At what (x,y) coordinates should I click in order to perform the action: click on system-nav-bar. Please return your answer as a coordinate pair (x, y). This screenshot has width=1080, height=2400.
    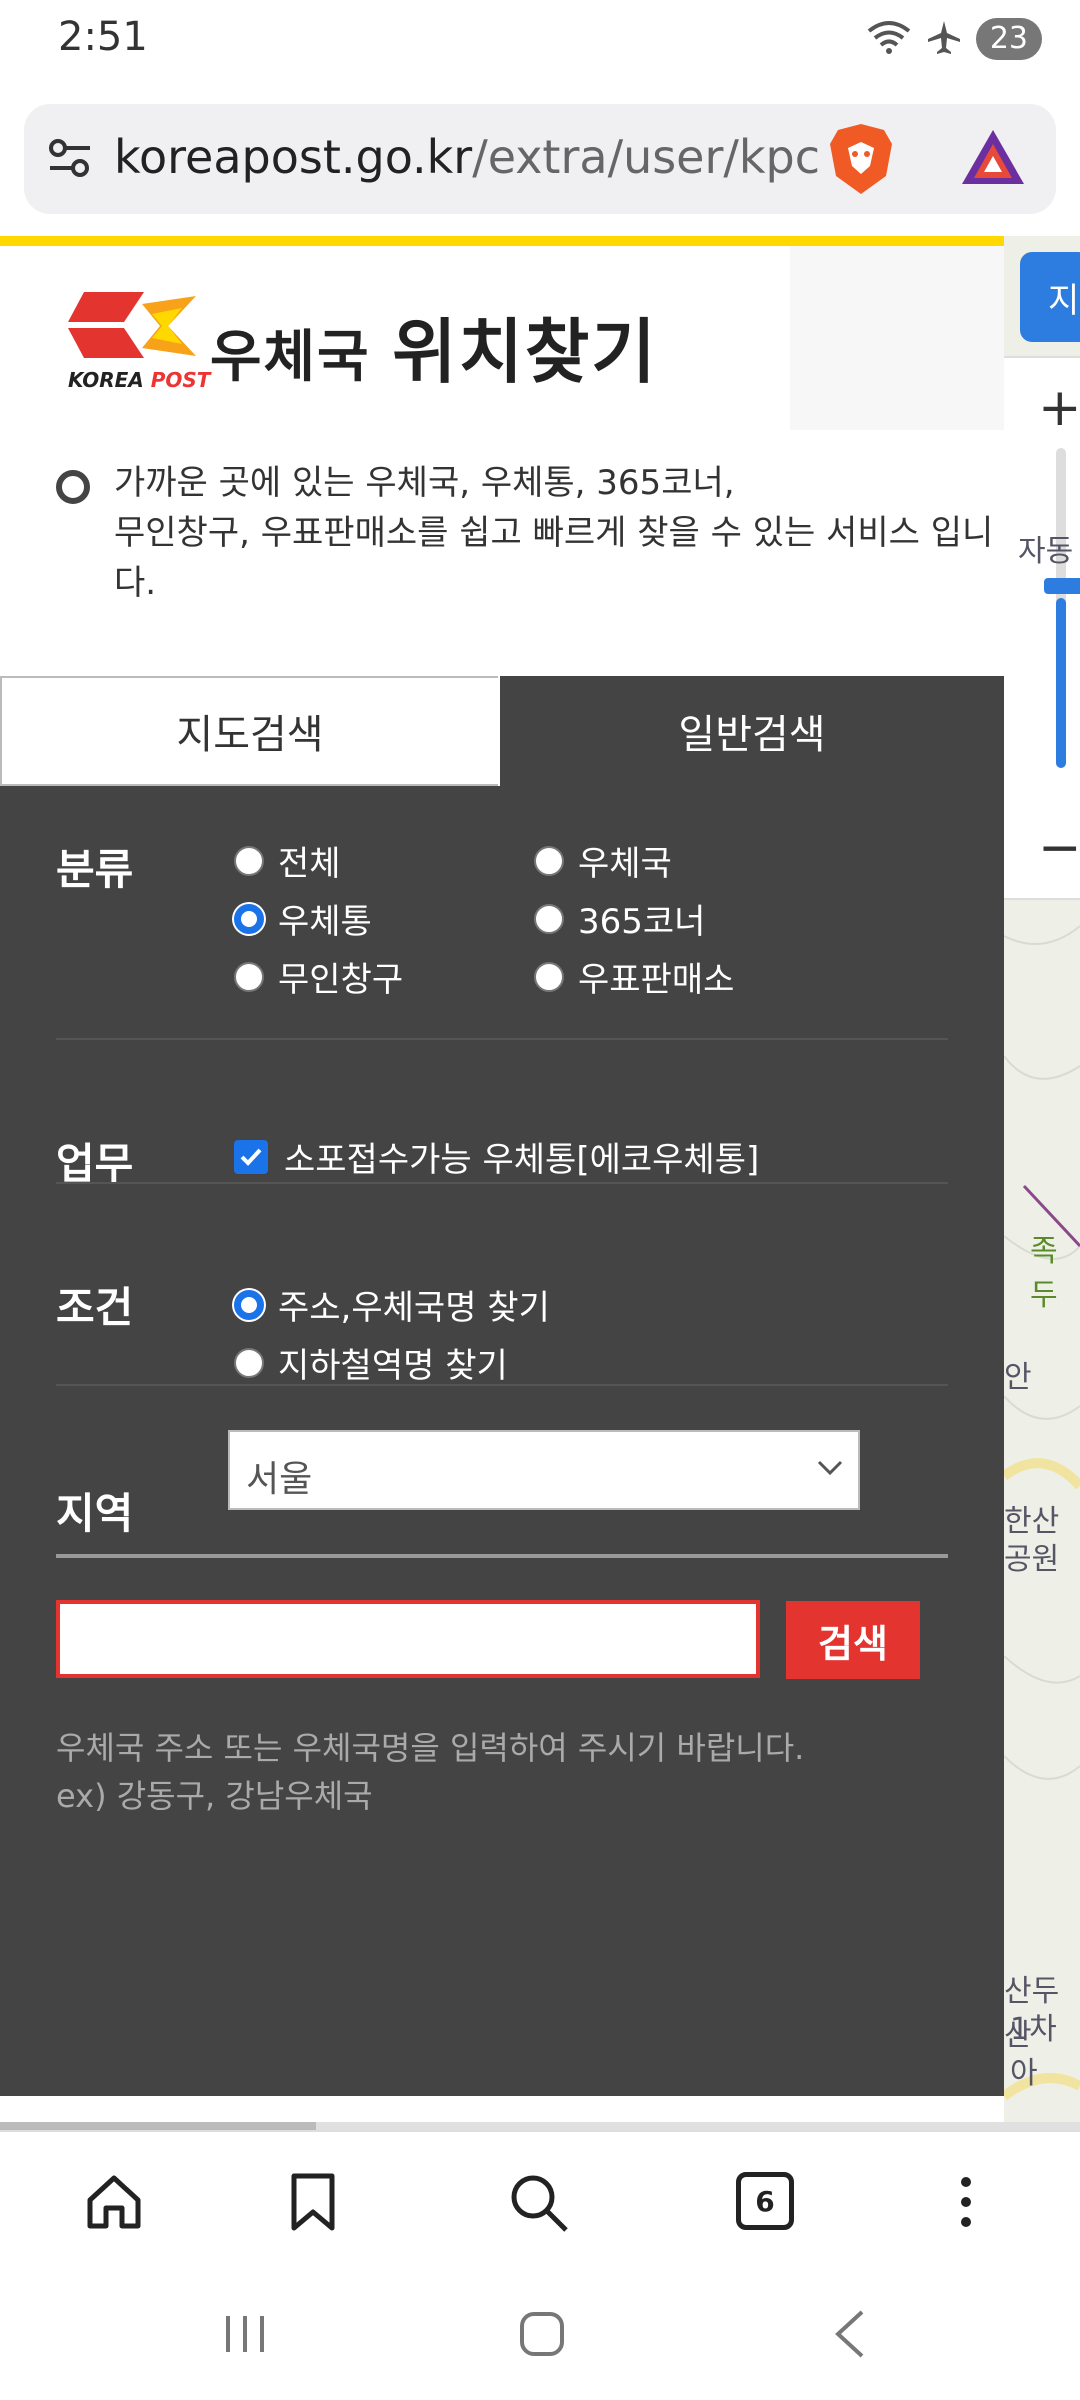
    Looking at the image, I should click on (540, 2335).